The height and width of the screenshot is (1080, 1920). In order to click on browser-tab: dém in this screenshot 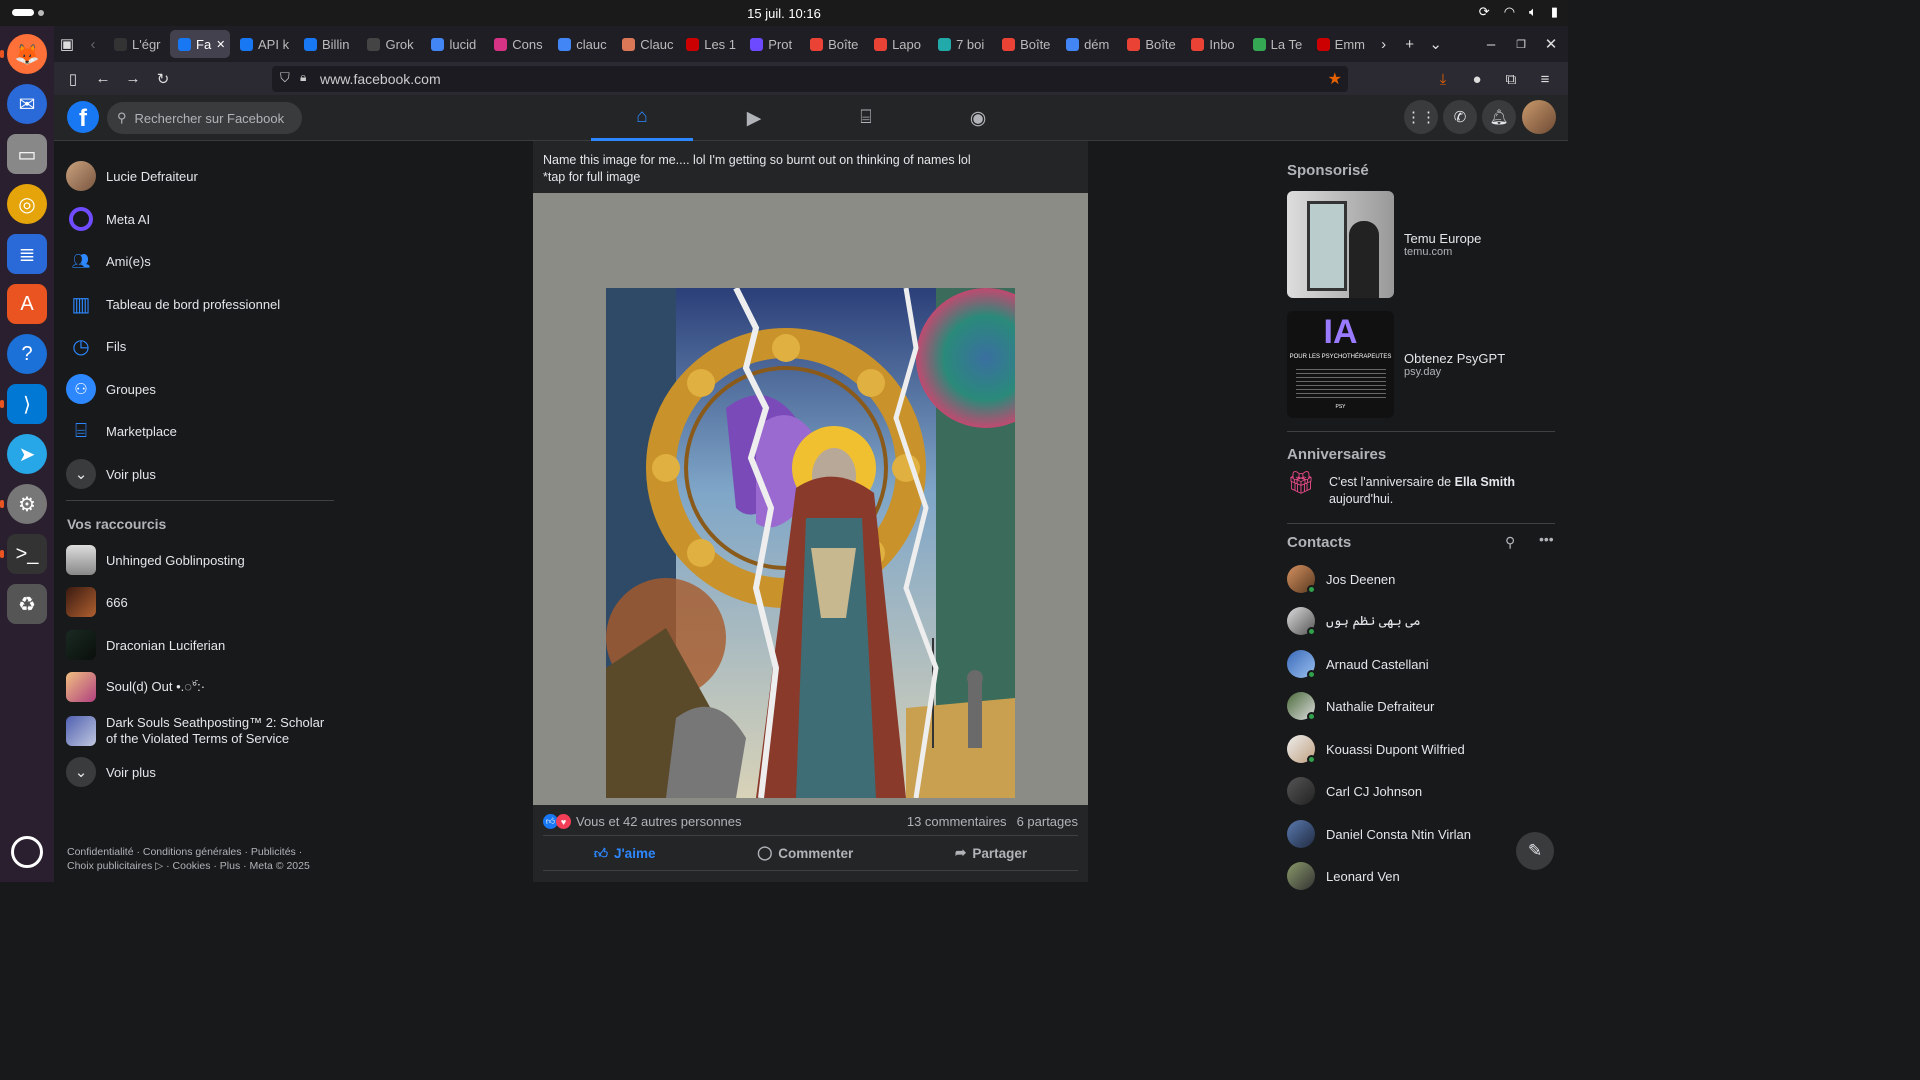, I will do `click(1087, 44)`.